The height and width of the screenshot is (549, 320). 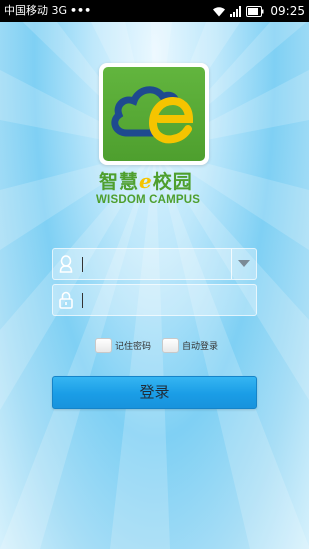 What do you see at coordinates (154, 392) in the screenshot?
I see `login-button: 登录` at bounding box center [154, 392].